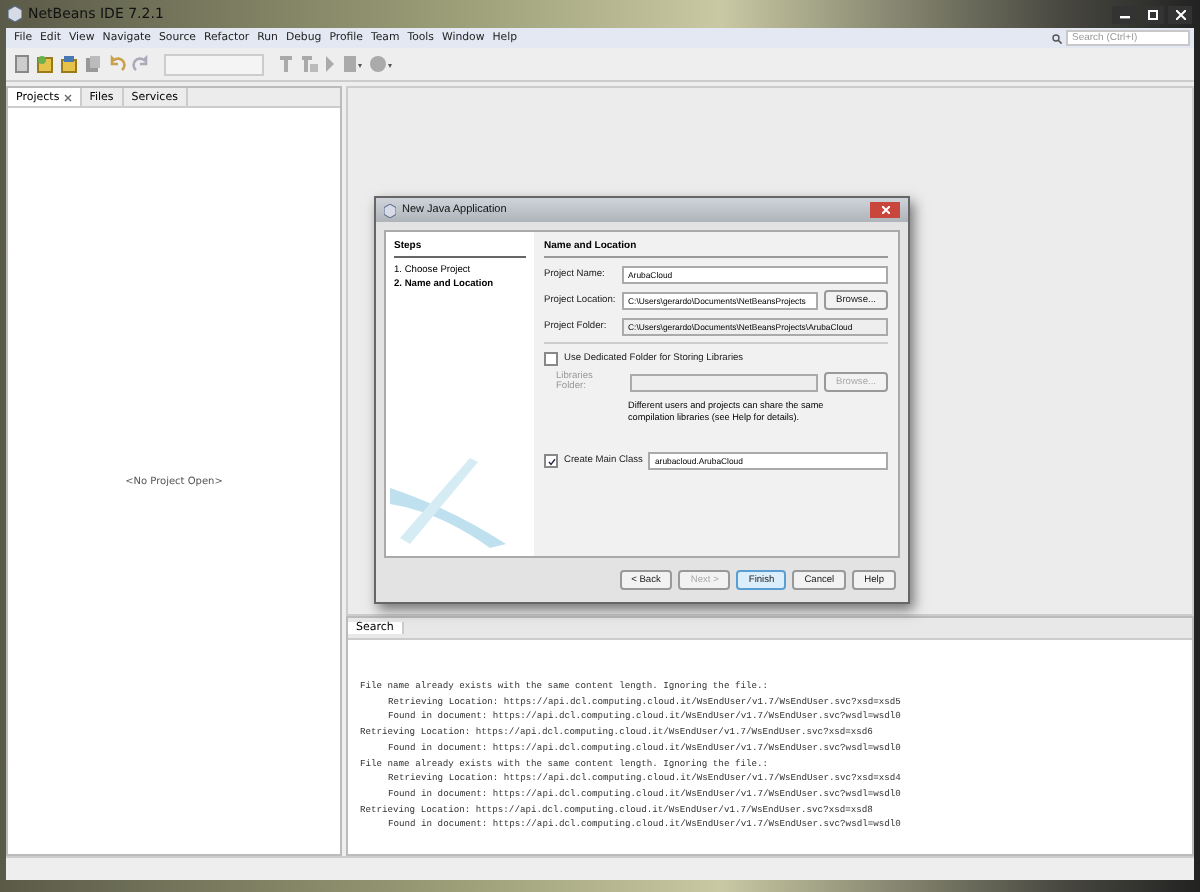 The height and width of the screenshot is (892, 1200). I want to click on minimize-button, so click(1124, 14).